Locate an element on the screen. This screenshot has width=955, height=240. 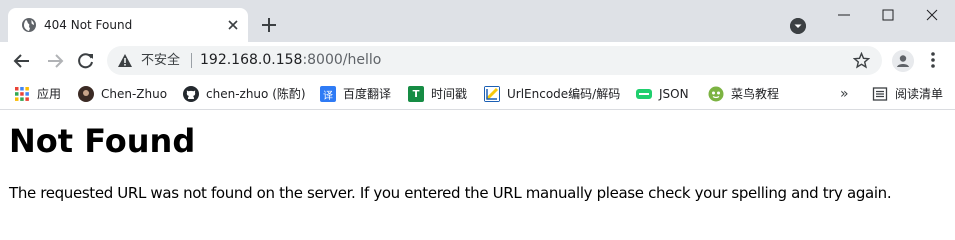
bookmark-label: 百度翻译 is located at coordinates (367, 94).